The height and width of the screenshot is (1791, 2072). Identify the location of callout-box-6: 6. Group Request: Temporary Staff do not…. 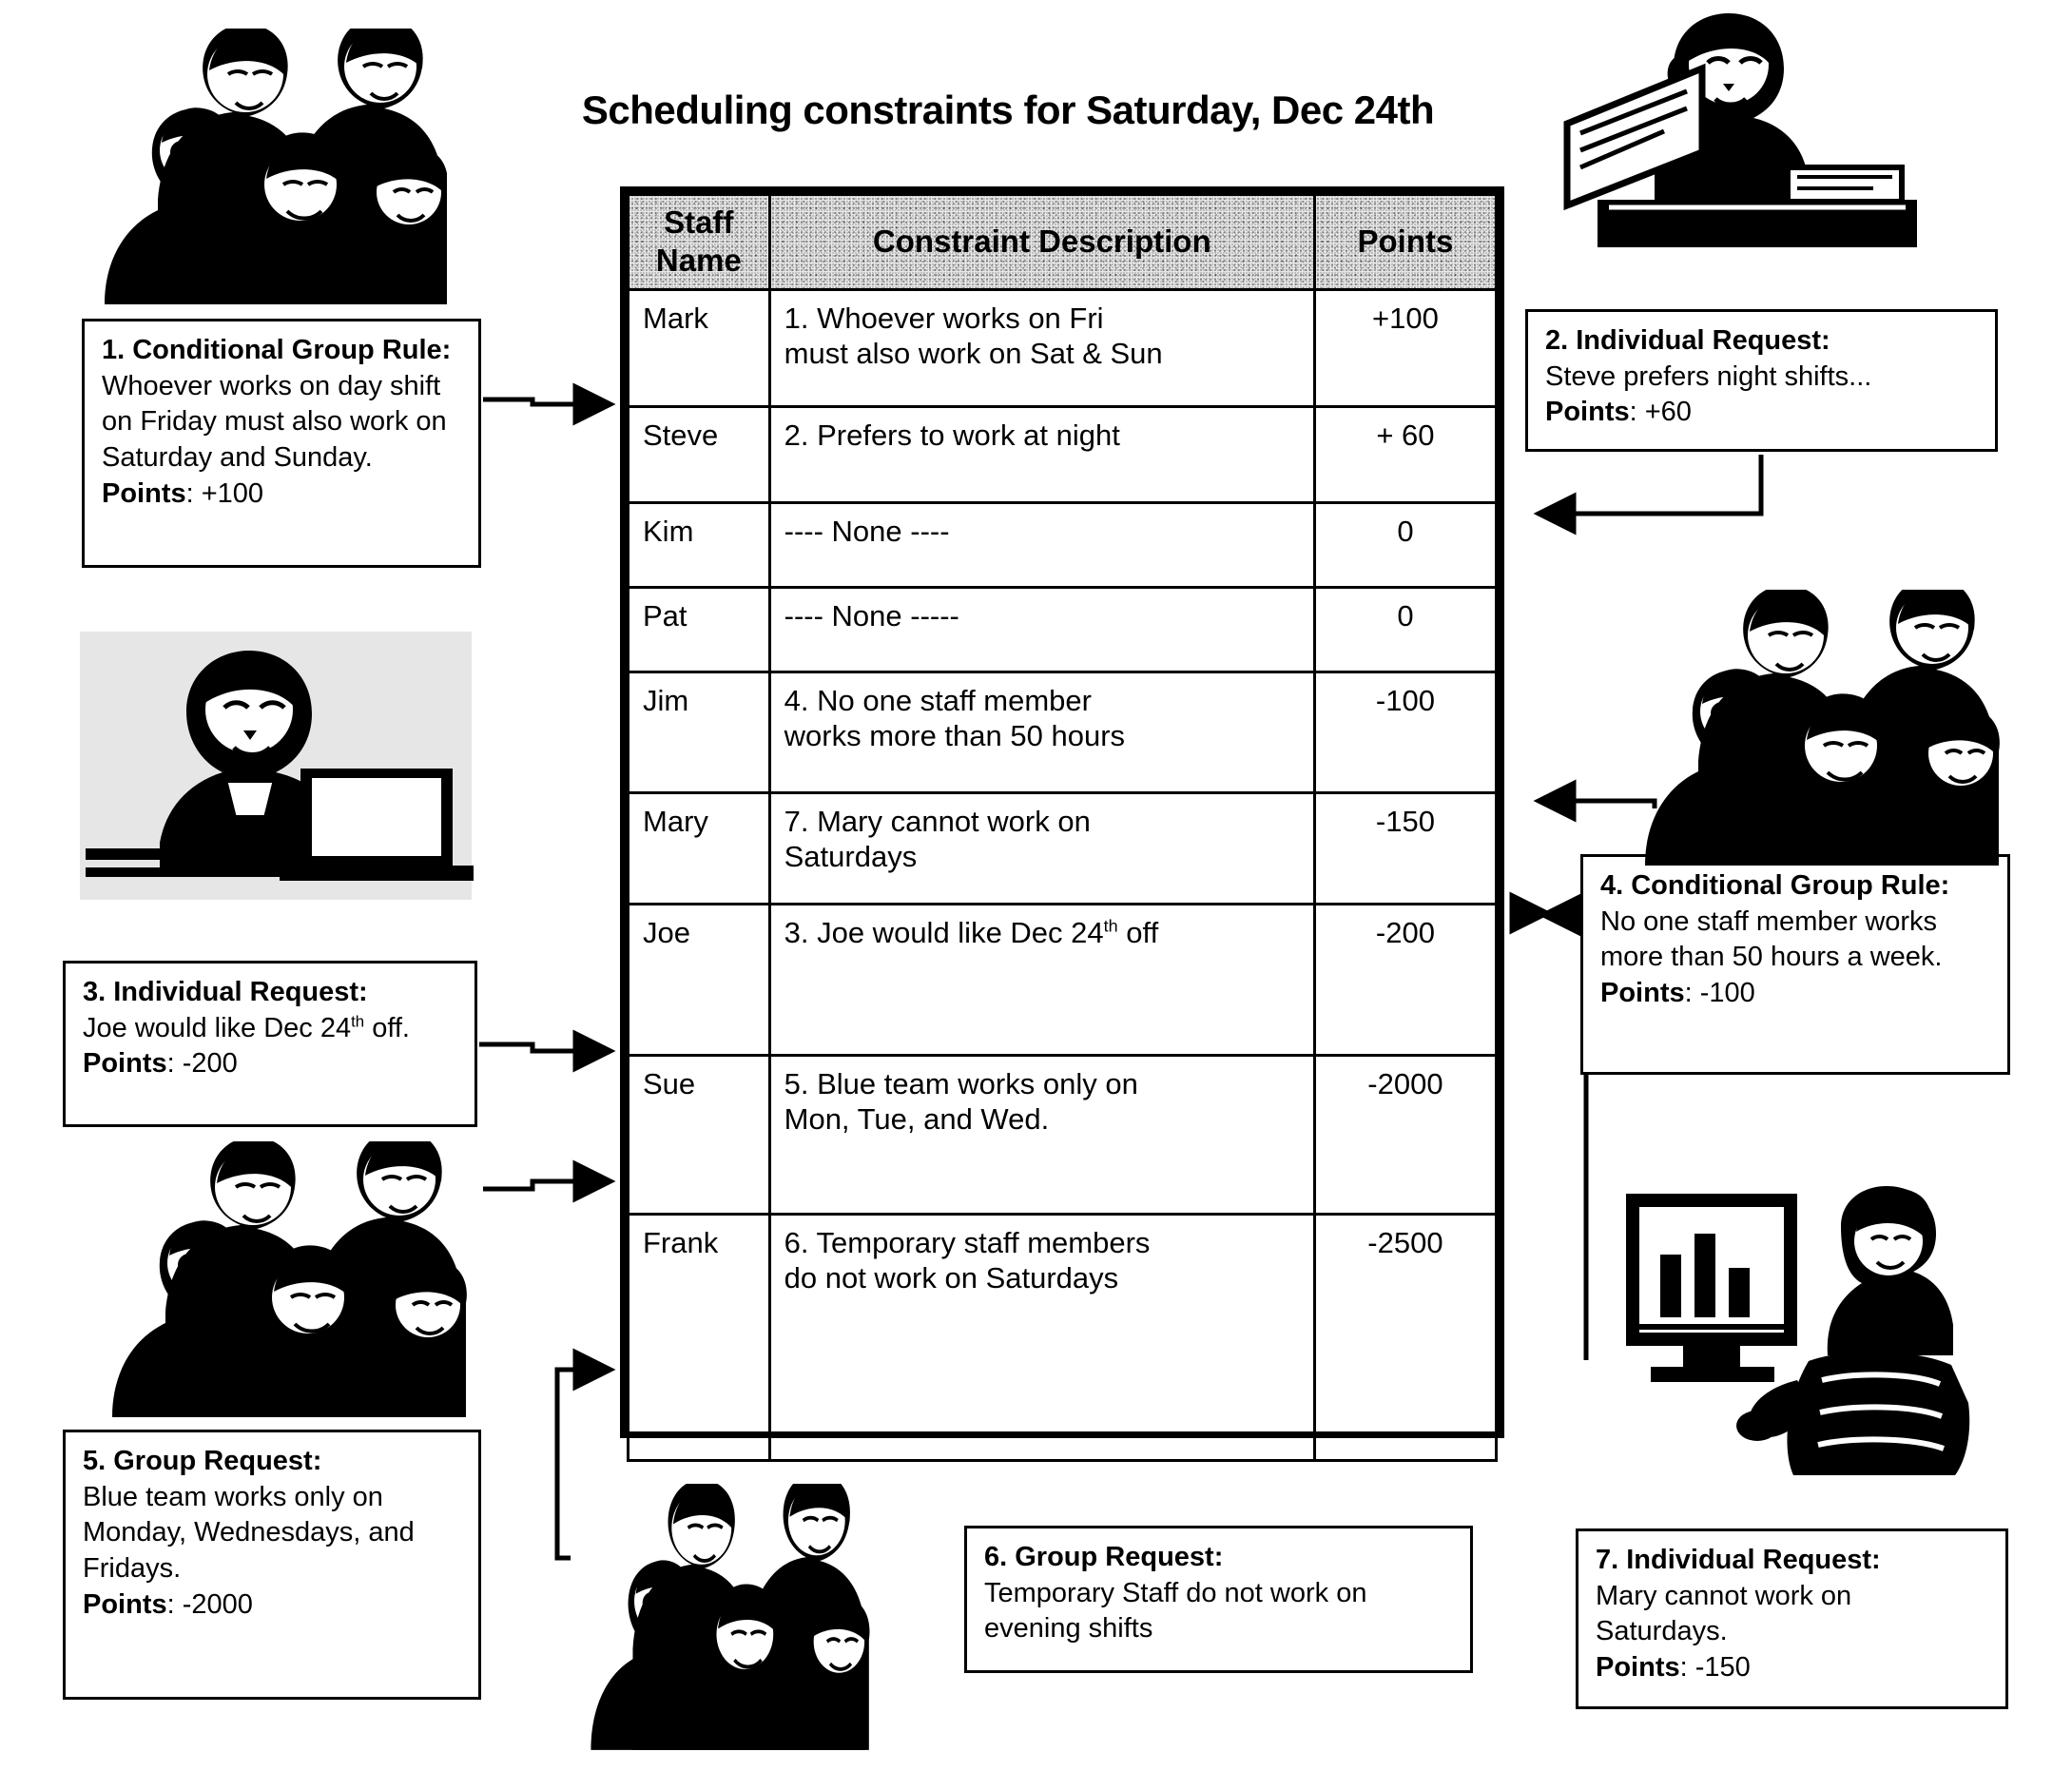
(1218, 1599).